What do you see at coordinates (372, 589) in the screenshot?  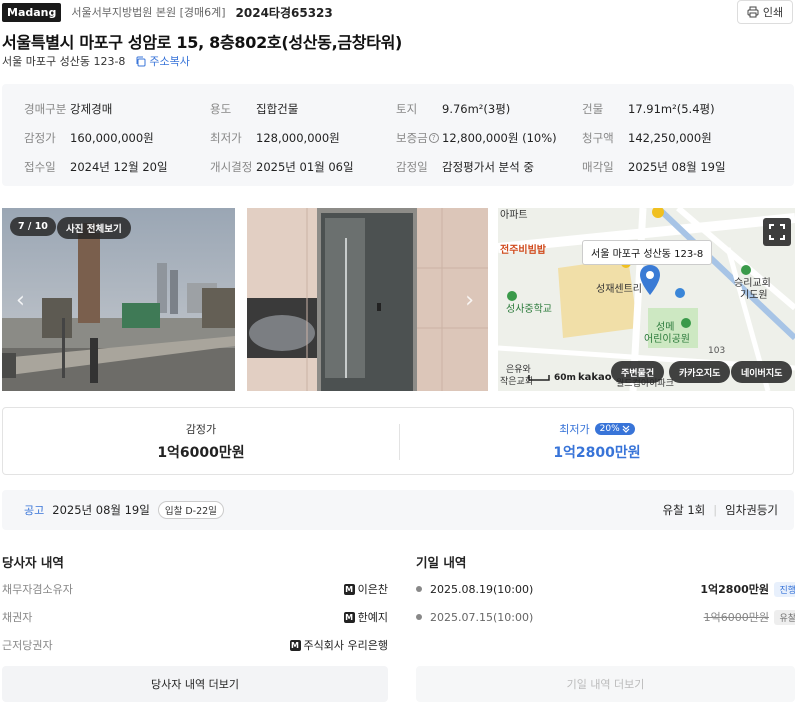 I see `party-name: 이은찬` at bounding box center [372, 589].